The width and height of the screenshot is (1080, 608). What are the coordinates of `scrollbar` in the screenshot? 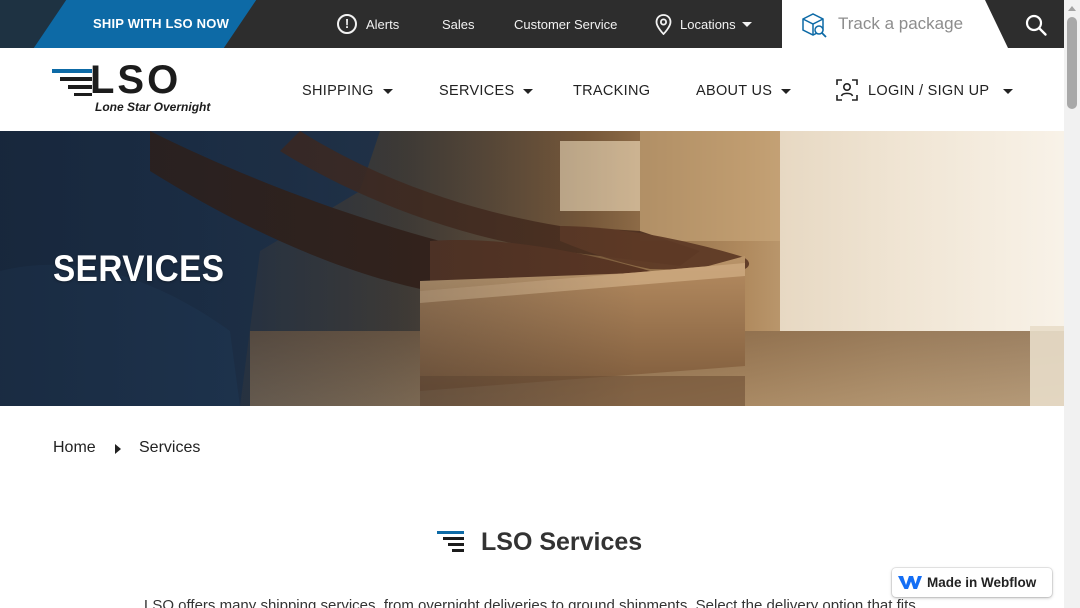 It's located at (1072, 304).